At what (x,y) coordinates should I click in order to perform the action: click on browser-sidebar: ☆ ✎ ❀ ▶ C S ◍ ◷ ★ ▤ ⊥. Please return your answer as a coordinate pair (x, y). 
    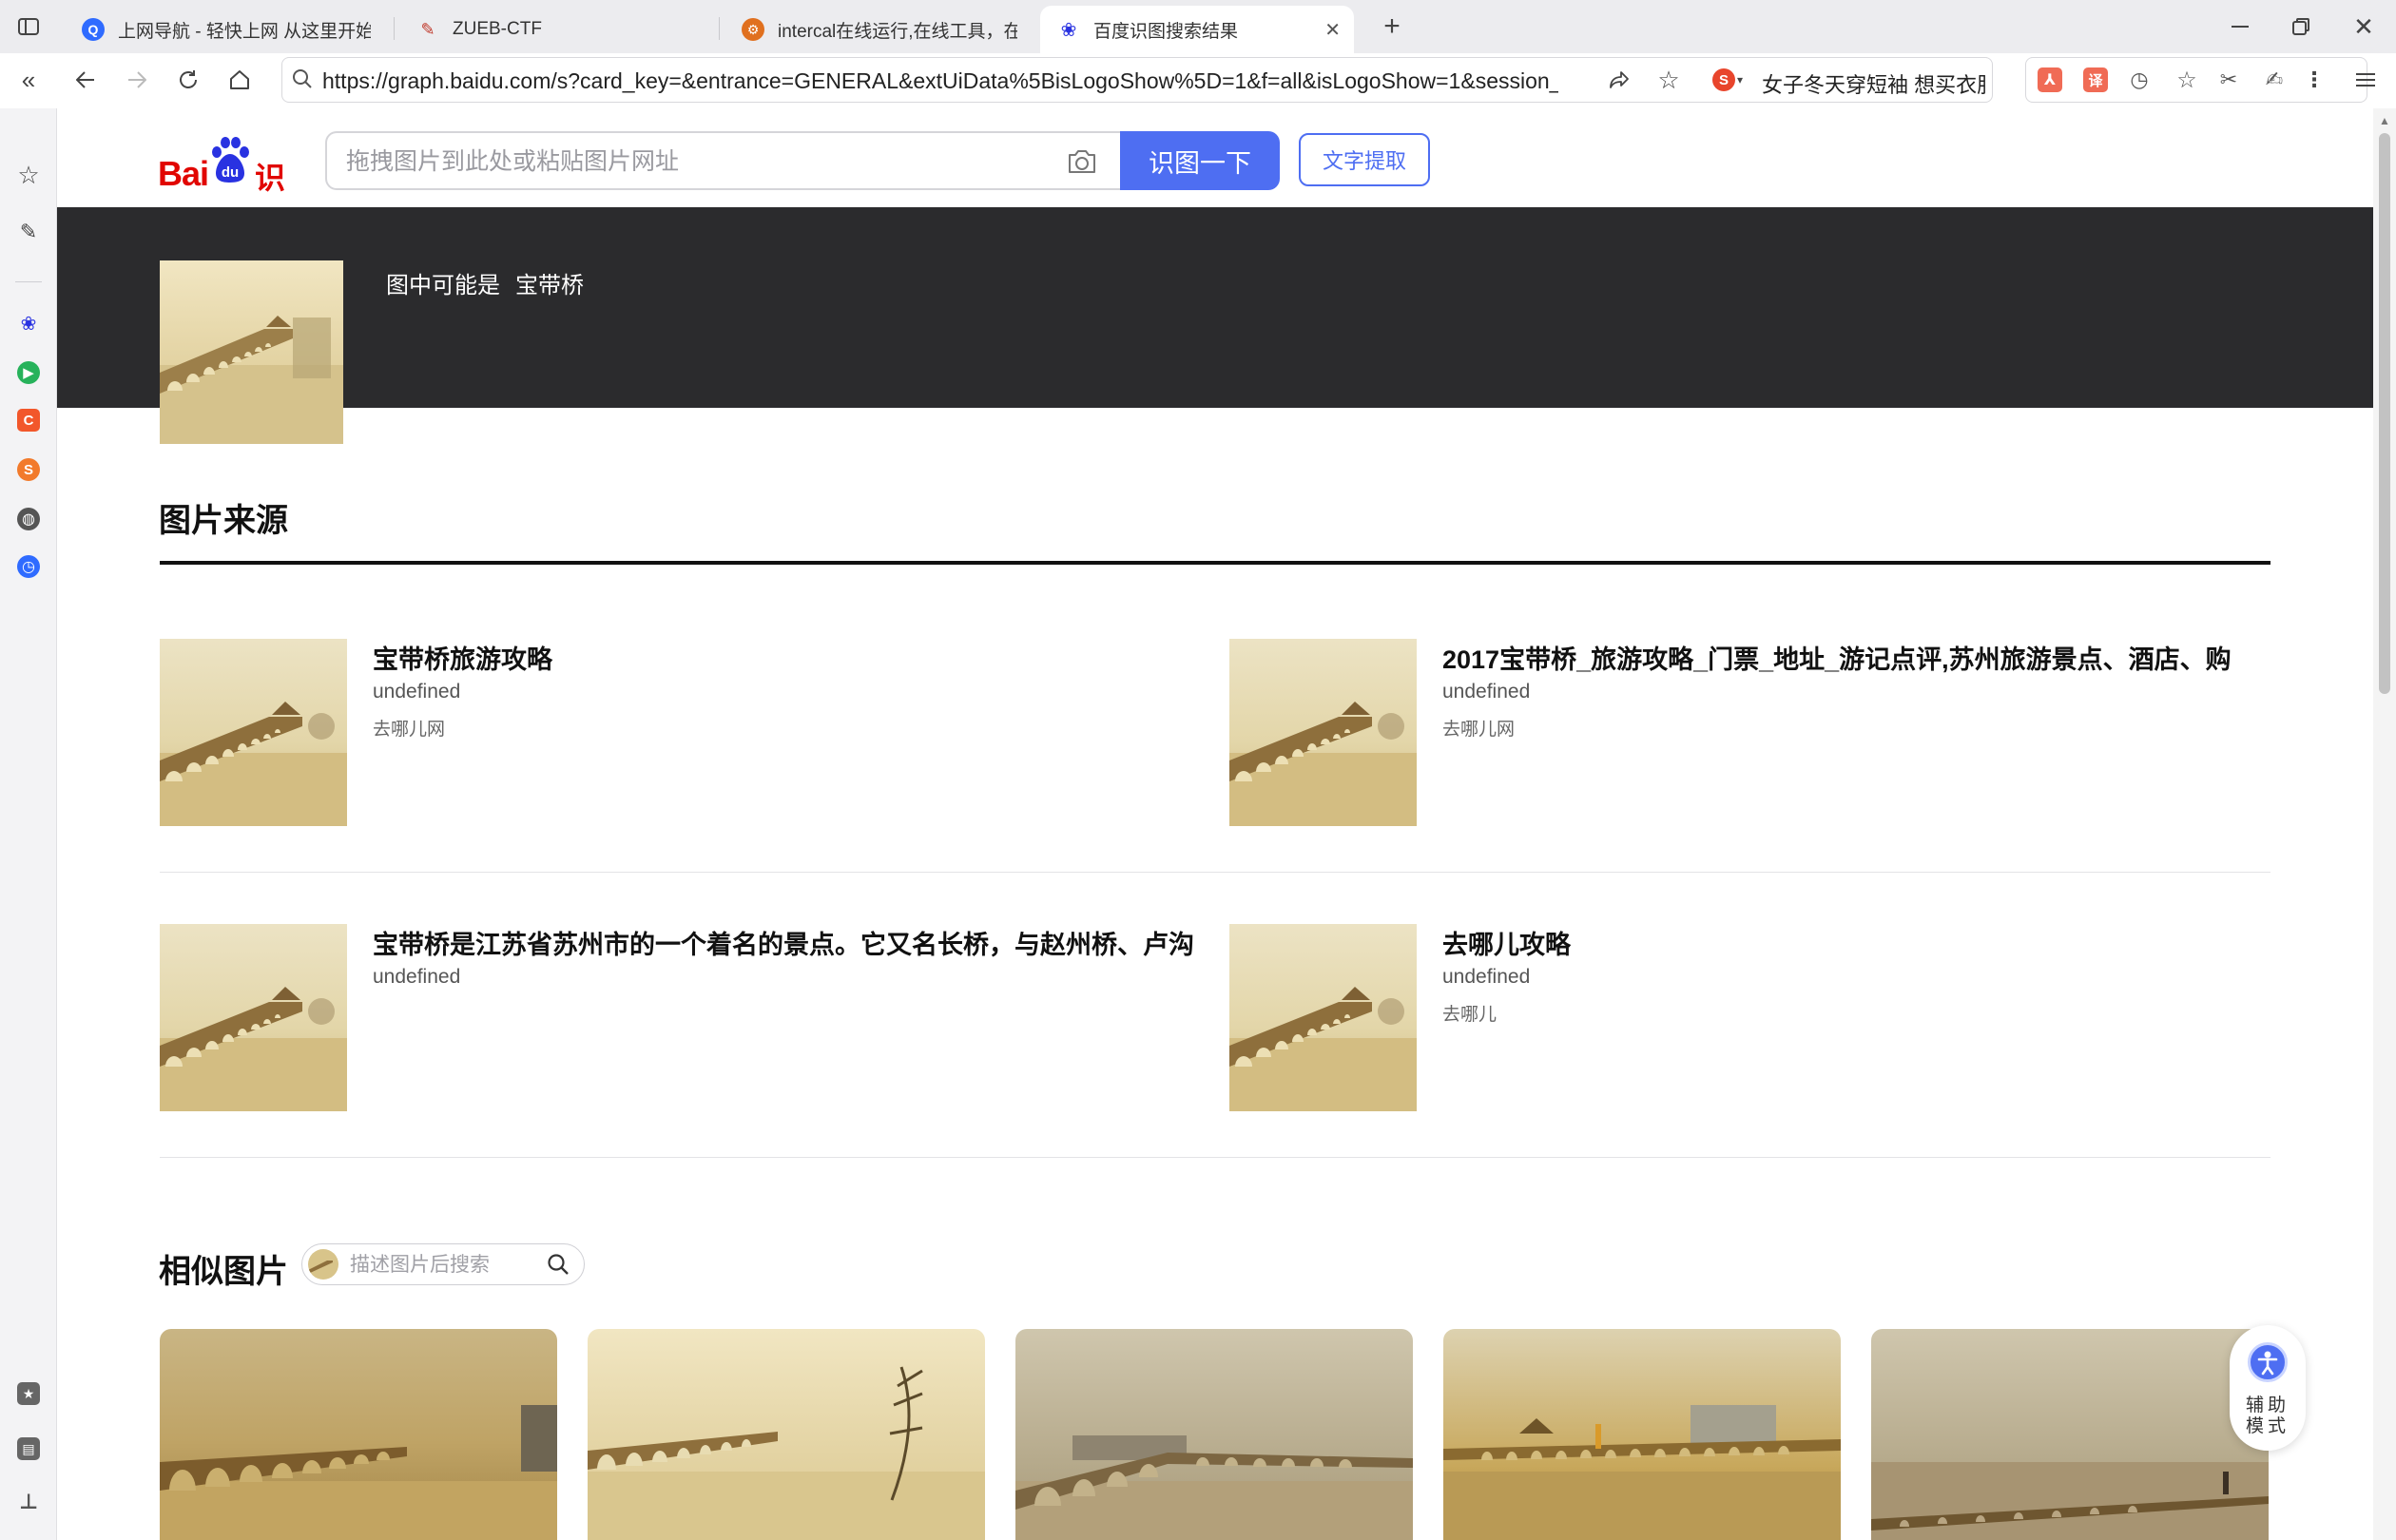
    Looking at the image, I should click on (28, 824).